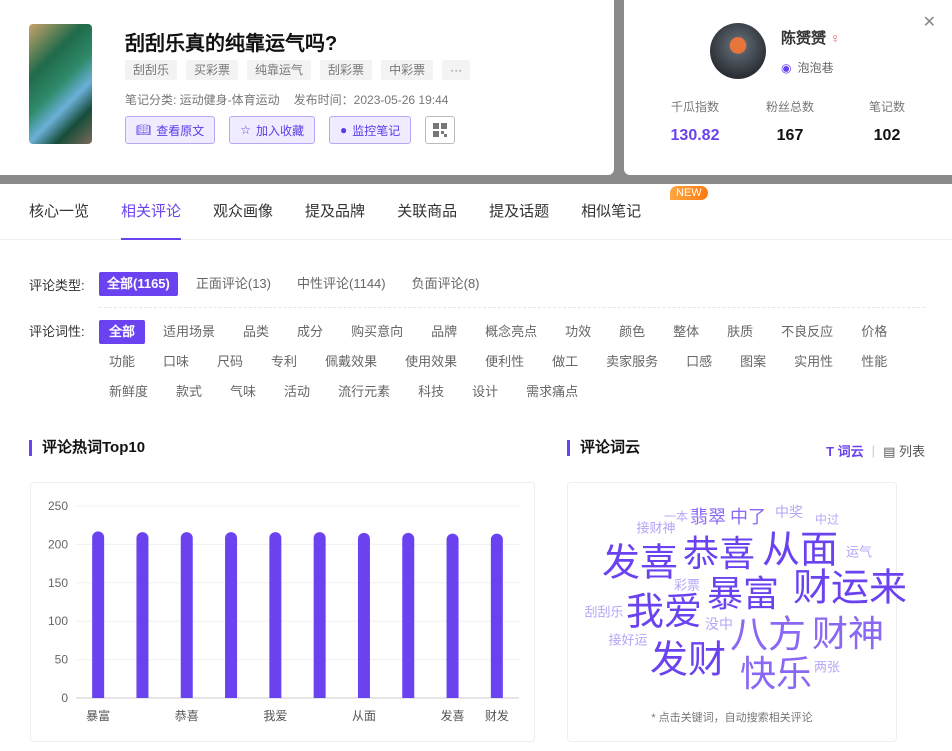 The height and width of the screenshot is (751, 952). What do you see at coordinates (611, 212) in the screenshot?
I see `tab-similar-notes: 相似笔记` at bounding box center [611, 212].